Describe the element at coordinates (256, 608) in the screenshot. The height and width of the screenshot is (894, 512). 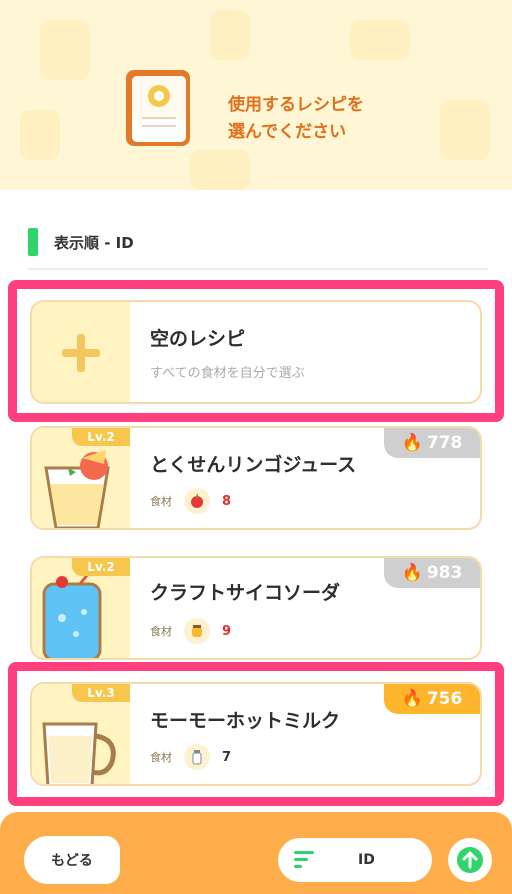
I see `recipe-card-craft-soda: Lv.2 🔥 983 クラフトサイコソーダ 食材 9` at that location.